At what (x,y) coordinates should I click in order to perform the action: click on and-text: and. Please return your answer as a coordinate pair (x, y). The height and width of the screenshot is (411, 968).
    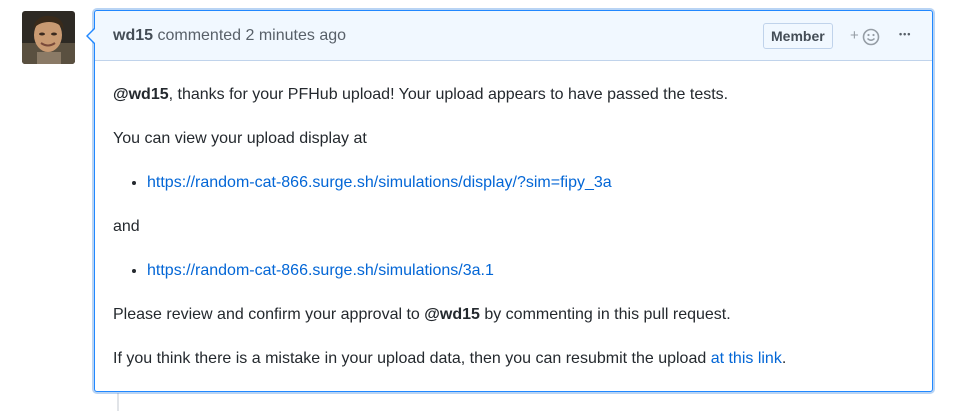
    Looking at the image, I should click on (126, 226).